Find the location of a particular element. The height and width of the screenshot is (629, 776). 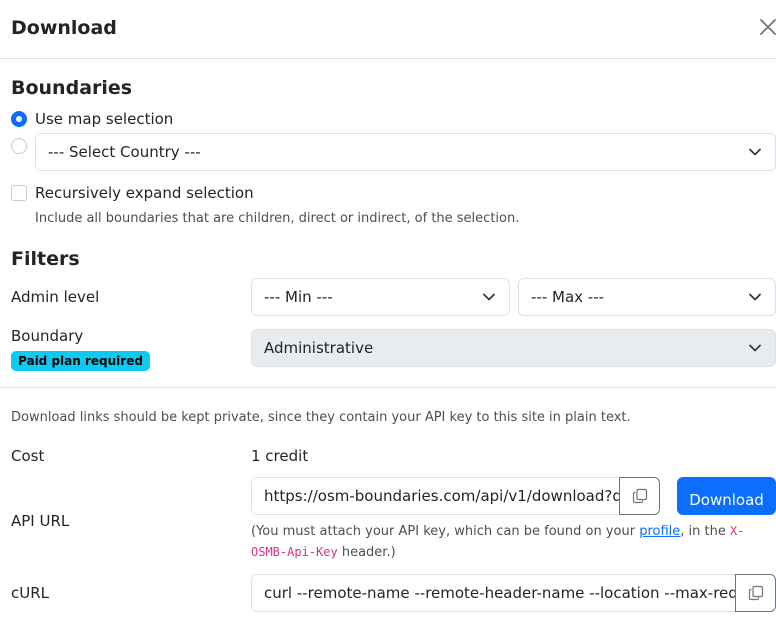

paid-plan-badge: Paid plan required is located at coordinates (80, 361).